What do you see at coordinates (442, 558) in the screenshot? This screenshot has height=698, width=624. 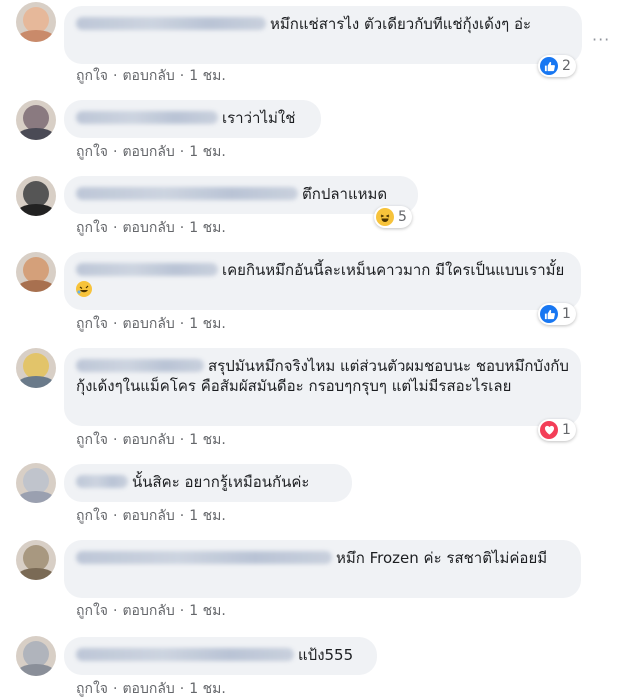 I see `comment-text: หมึก Frozen ค่ะ รสชาติไม่ค่อยมี` at bounding box center [442, 558].